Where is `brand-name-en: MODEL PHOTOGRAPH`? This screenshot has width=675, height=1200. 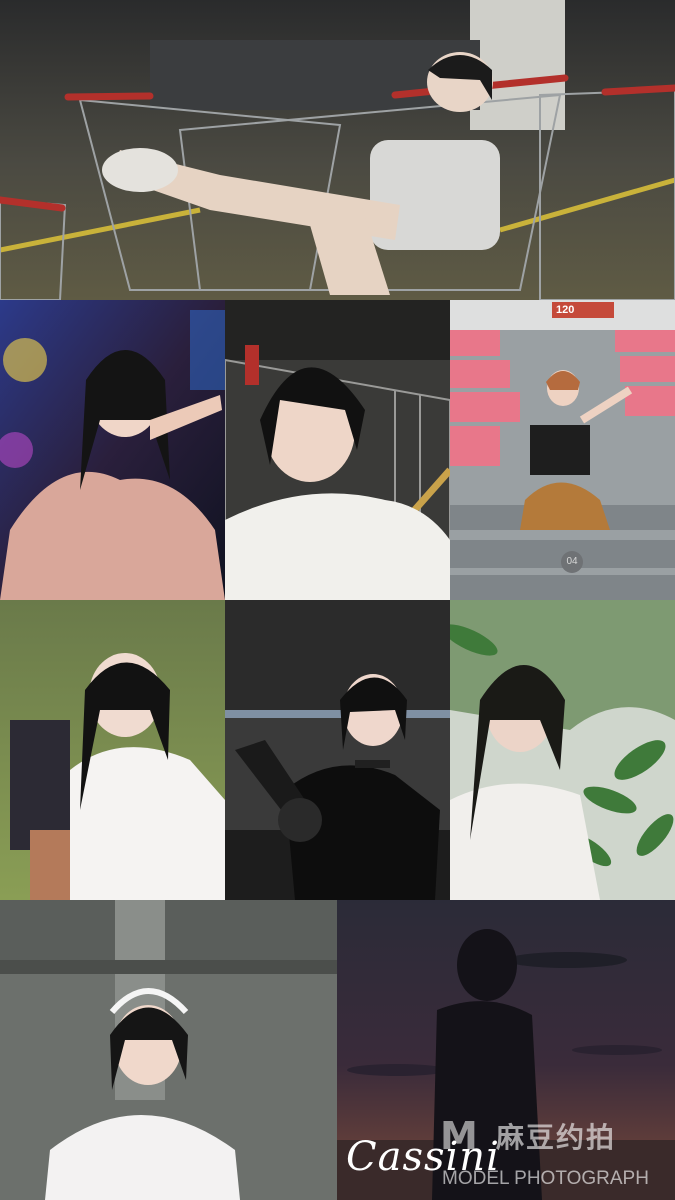 brand-name-en: MODEL PHOTOGRAPH is located at coordinates (545, 1178).